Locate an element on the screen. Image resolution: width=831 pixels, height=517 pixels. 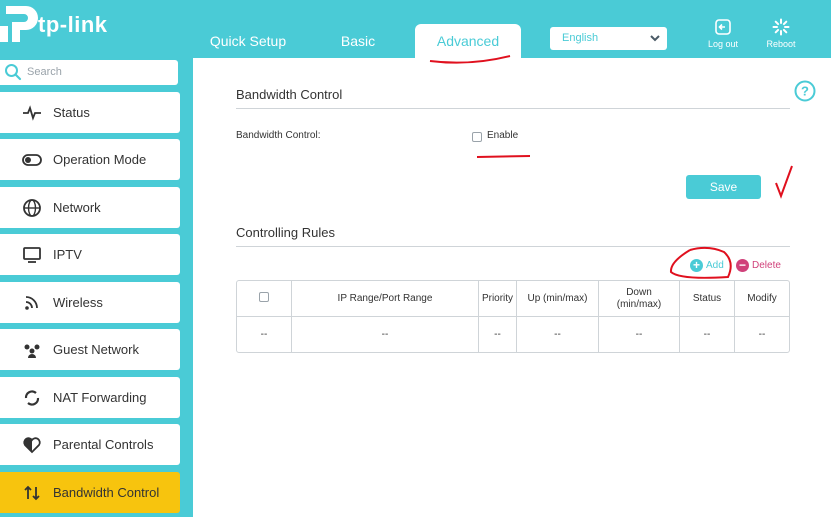
header-priority: Priority is located at coordinates (498, 299).